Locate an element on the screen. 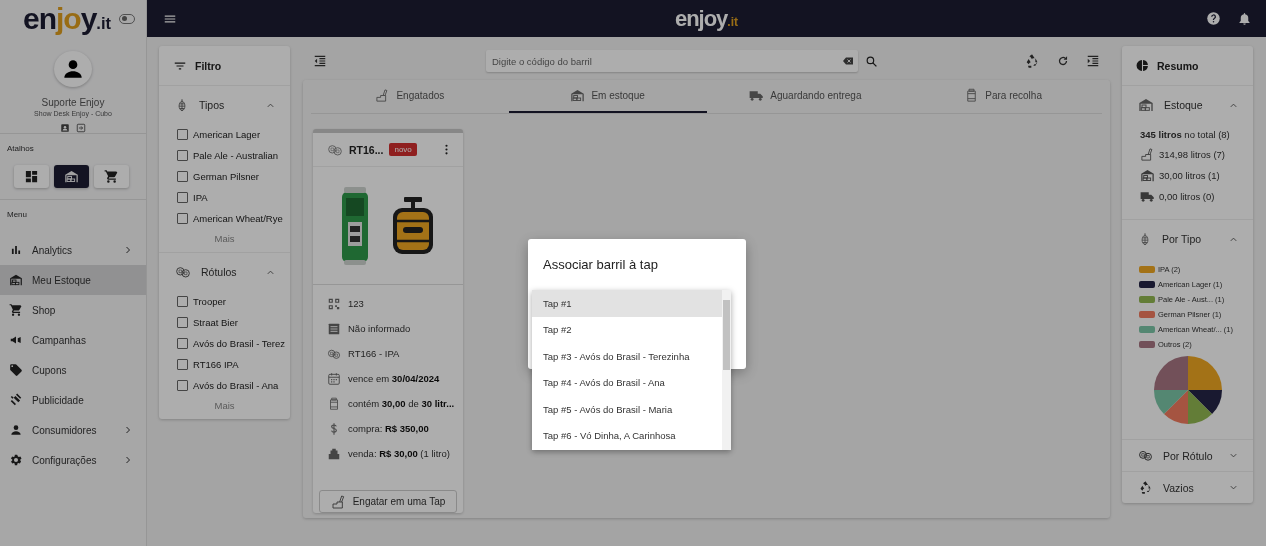 This screenshot has height=546, width=1266. section-label: Menu is located at coordinates (17, 214).